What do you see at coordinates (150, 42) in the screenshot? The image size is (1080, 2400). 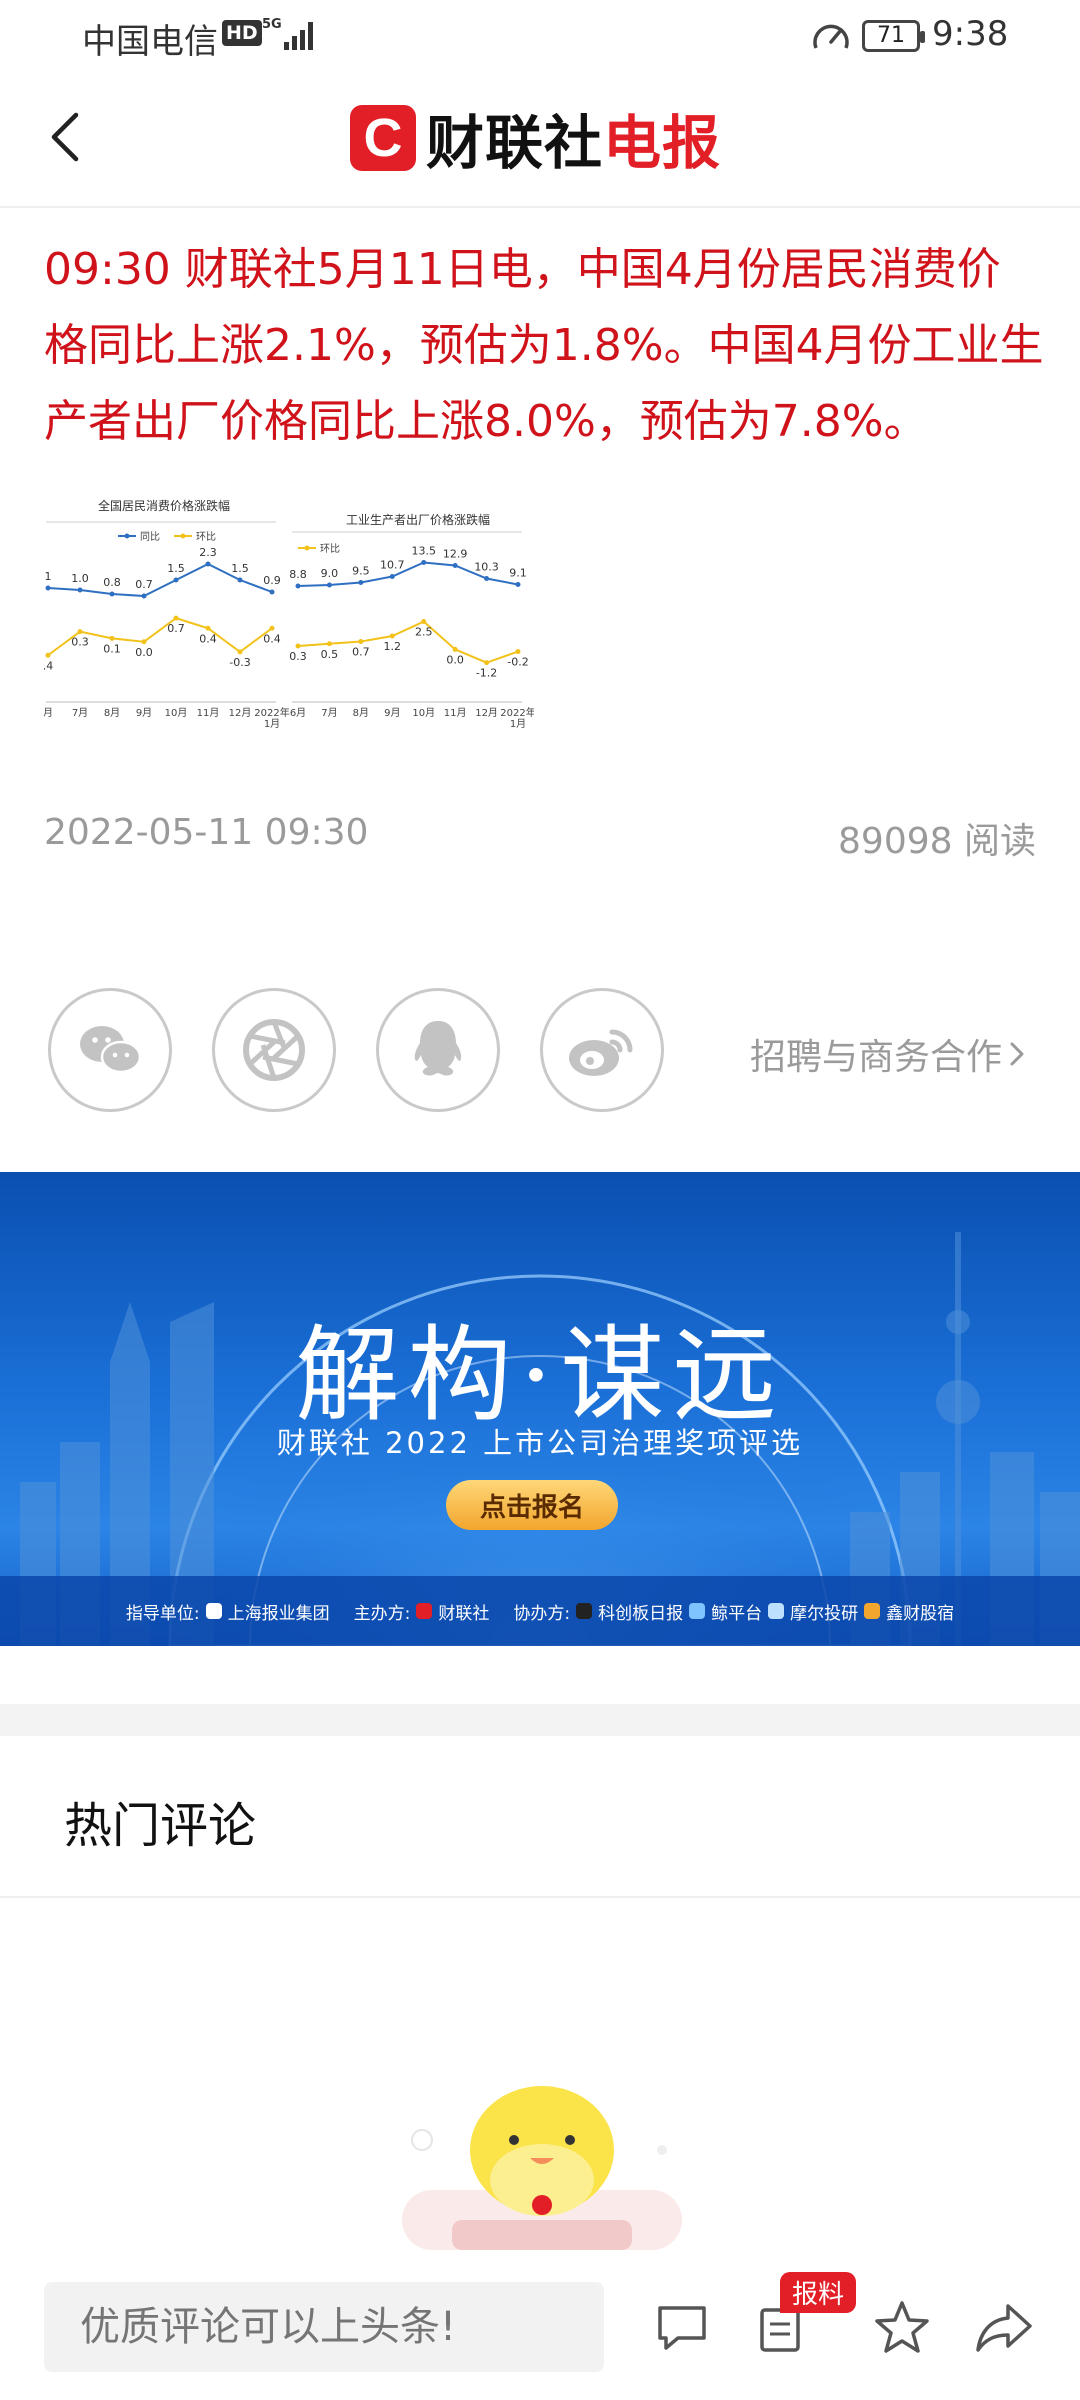 I see `carrier-label: 中国电信` at bounding box center [150, 42].